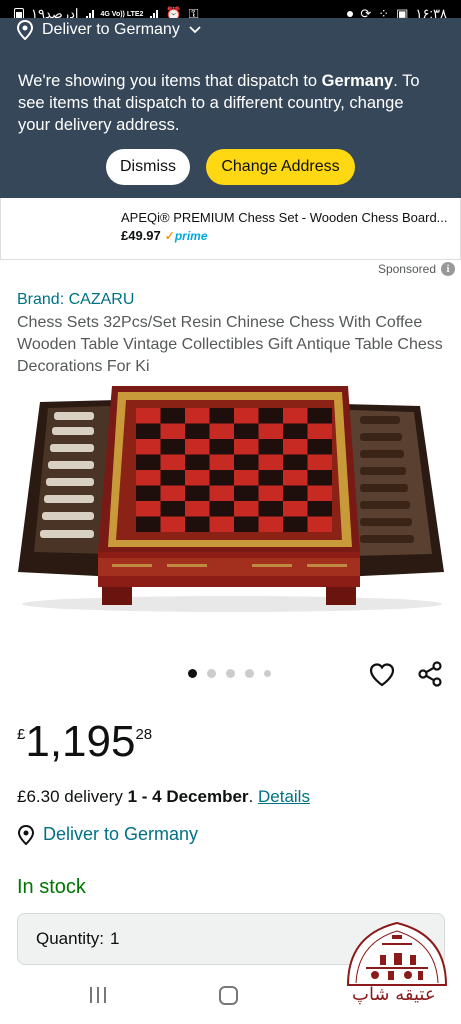 The height and width of the screenshot is (1024, 461). Describe the element at coordinates (75, 300) in the screenshot. I see `brand-link: Brand: CAZARU` at that location.